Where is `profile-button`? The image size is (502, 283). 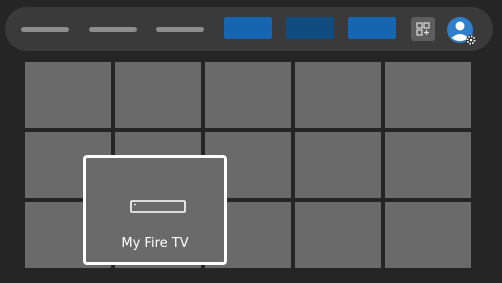 profile-button is located at coordinates (463, 32).